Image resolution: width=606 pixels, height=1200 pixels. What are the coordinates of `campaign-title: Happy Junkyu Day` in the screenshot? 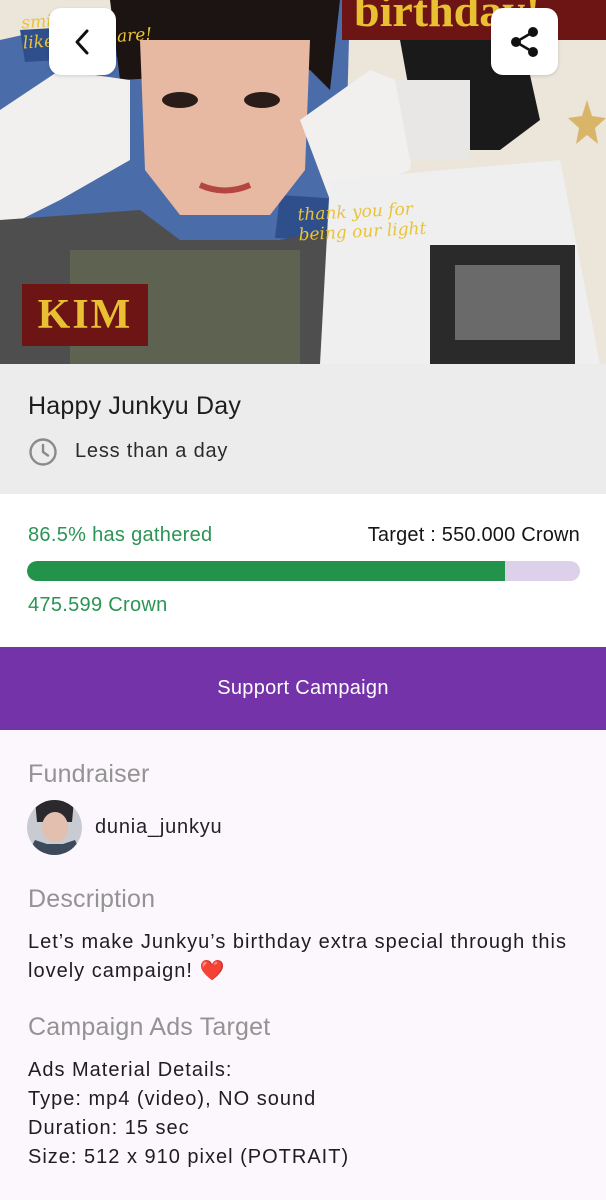 It's located at (135, 406).